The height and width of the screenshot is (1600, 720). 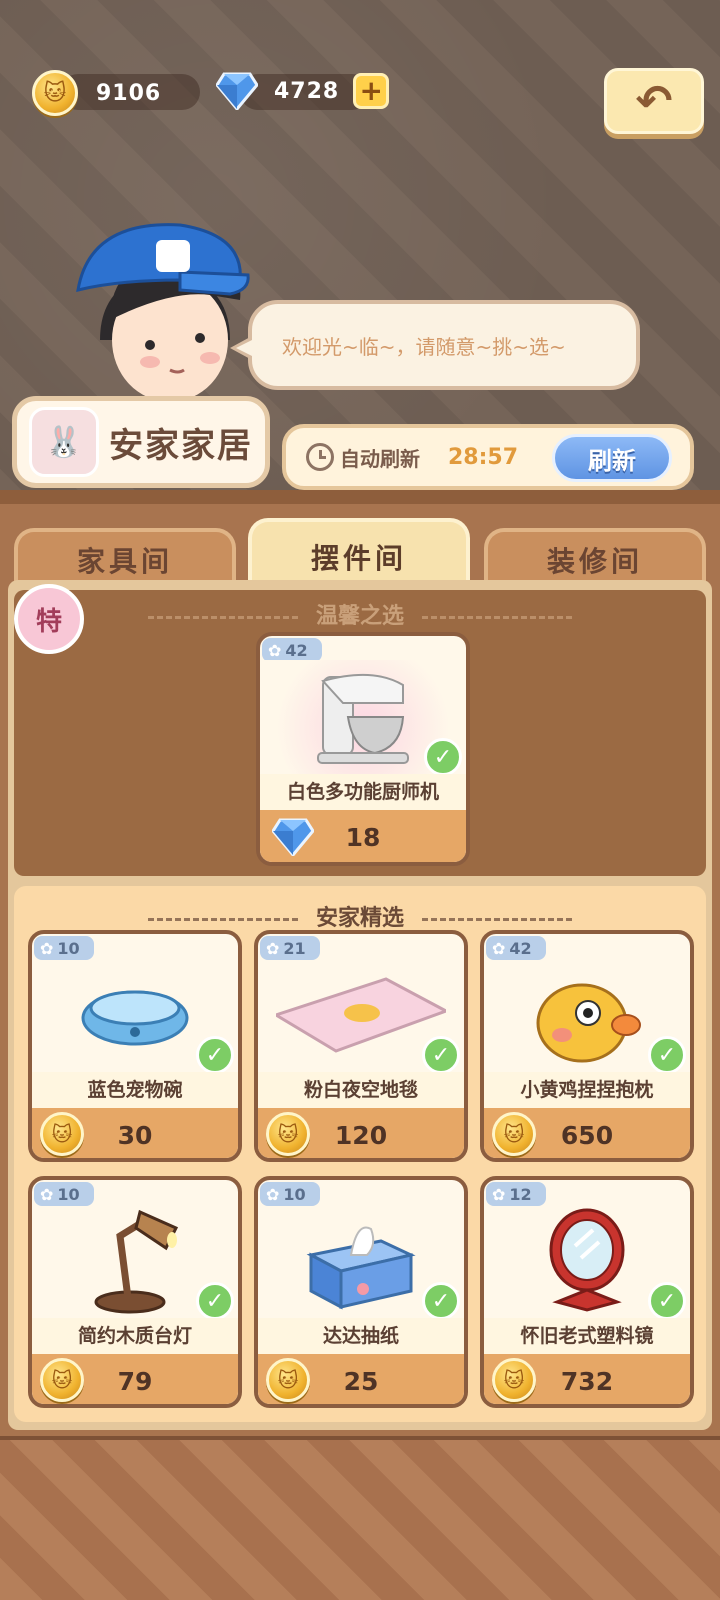 I want to click on price-bar: 🐱 650, so click(x=587, y=1133).